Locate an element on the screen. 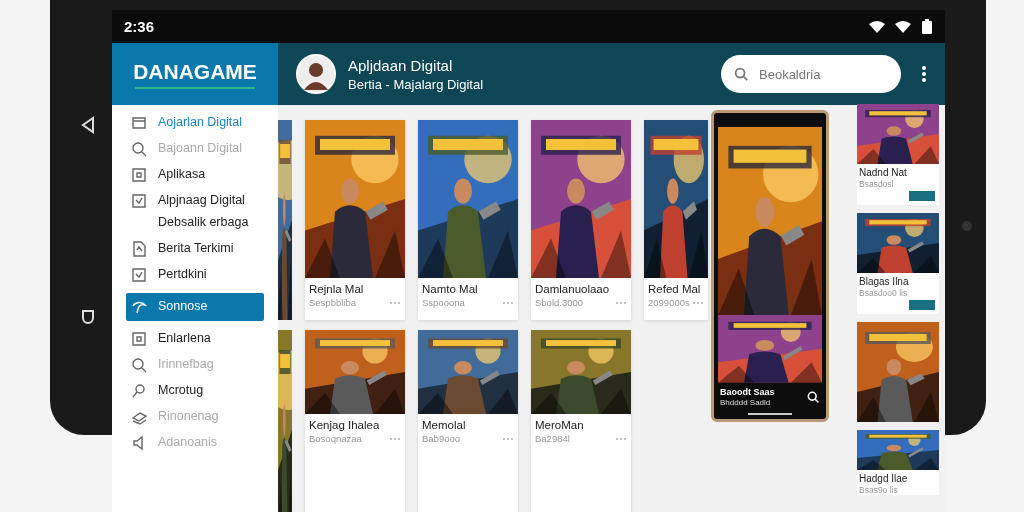  card-subtitle: Ba2984l is located at coordinates (552, 438).